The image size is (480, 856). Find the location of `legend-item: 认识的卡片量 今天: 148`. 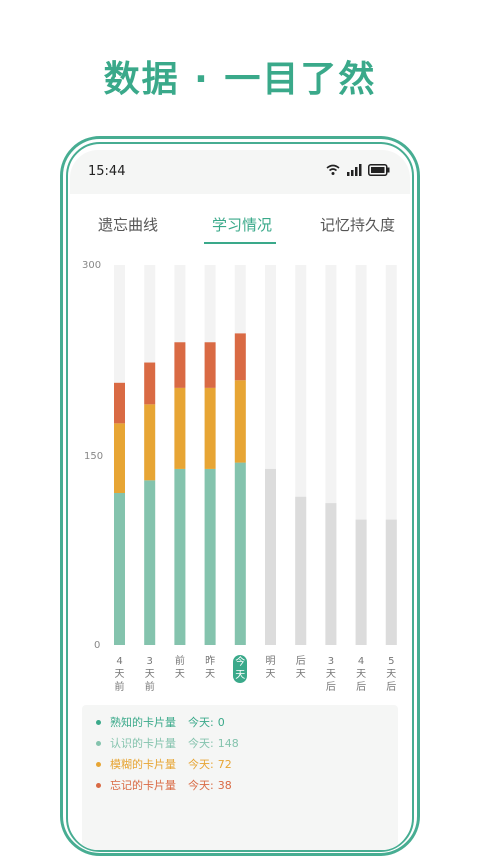

legend-item: 认识的卡片量 今天: 148 is located at coordinates (167, 743).